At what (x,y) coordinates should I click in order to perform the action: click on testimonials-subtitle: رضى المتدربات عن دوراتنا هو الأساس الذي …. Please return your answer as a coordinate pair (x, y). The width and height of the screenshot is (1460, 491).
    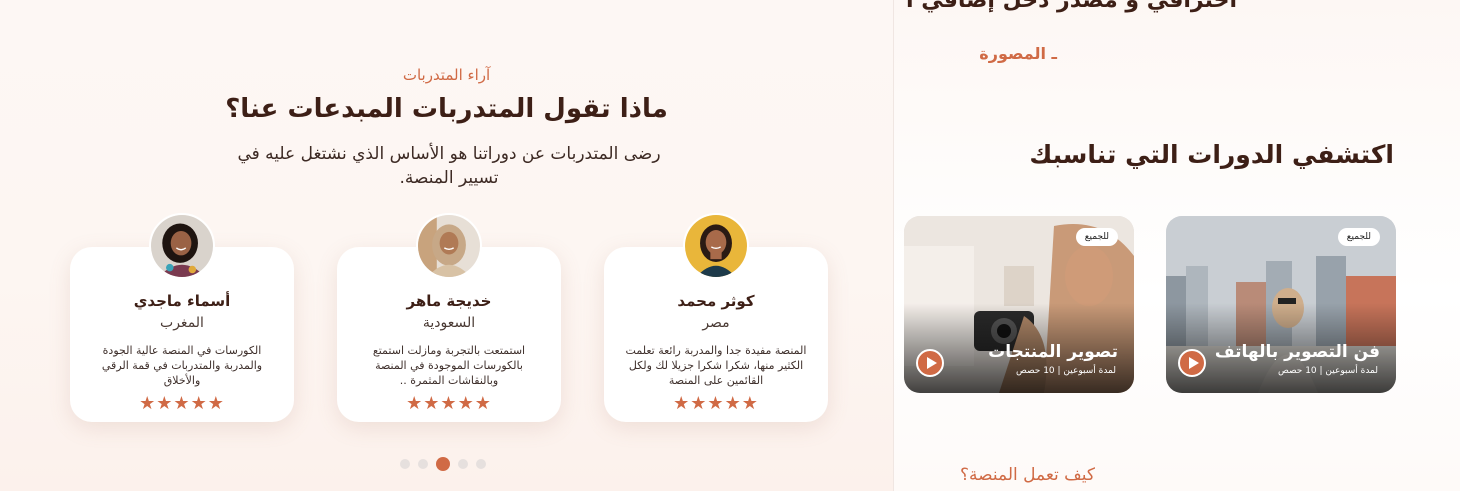
    Looking at the image, I should click on (449, 166).